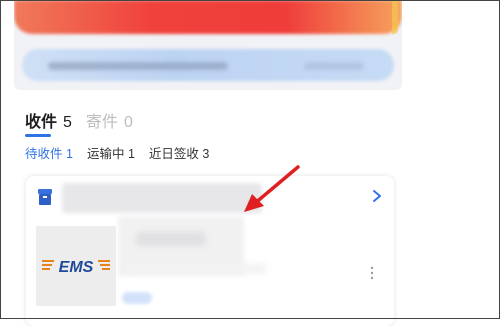 The image size is (500, 326). Describe the element at coordinates (377, 196) in the screenshot. I see `chevron-right-icon` at that location.